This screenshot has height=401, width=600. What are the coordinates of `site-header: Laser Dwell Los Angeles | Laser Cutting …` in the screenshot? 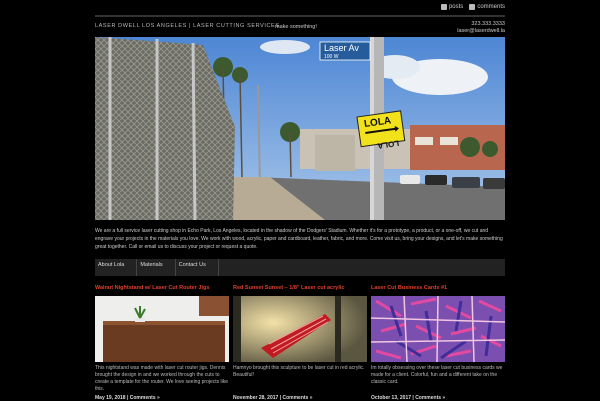 It's located at (300, 28).